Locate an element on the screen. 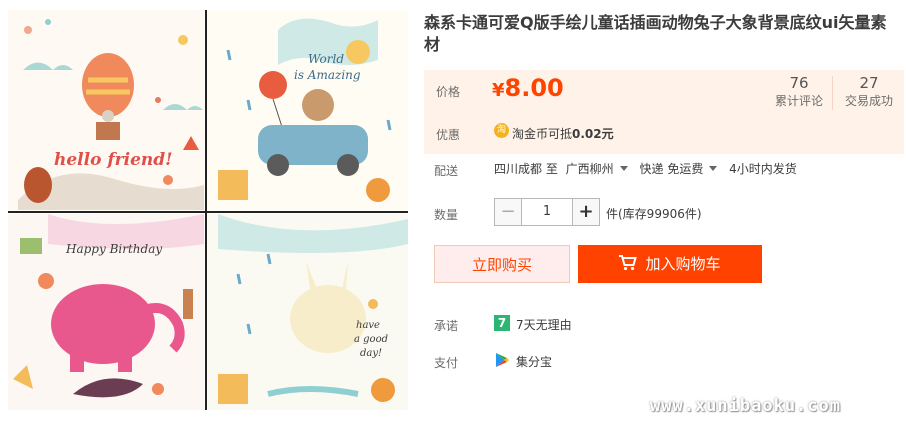 The image size is (906, 421). good-day-artwork is located at coordinates (313, 309).